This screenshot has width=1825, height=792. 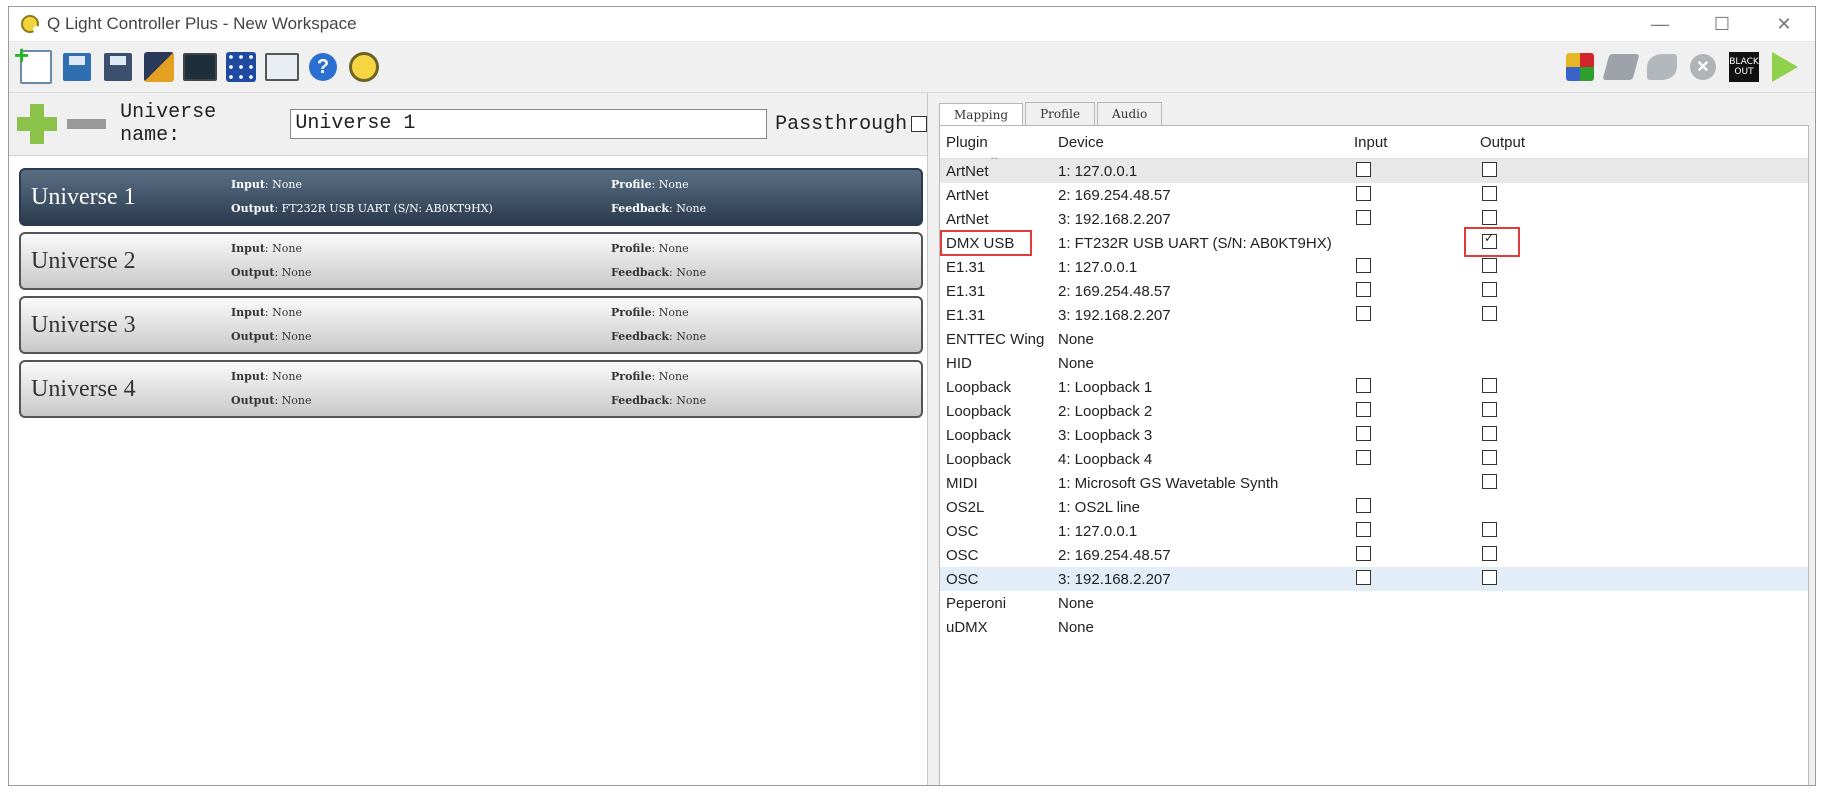 What do you see at coordinates (1374, 483) in the screenshot?
I see `mapping-row: MIDI 1: Microsoft GS Wavetable Synth` at bounding box center [1374, 483].